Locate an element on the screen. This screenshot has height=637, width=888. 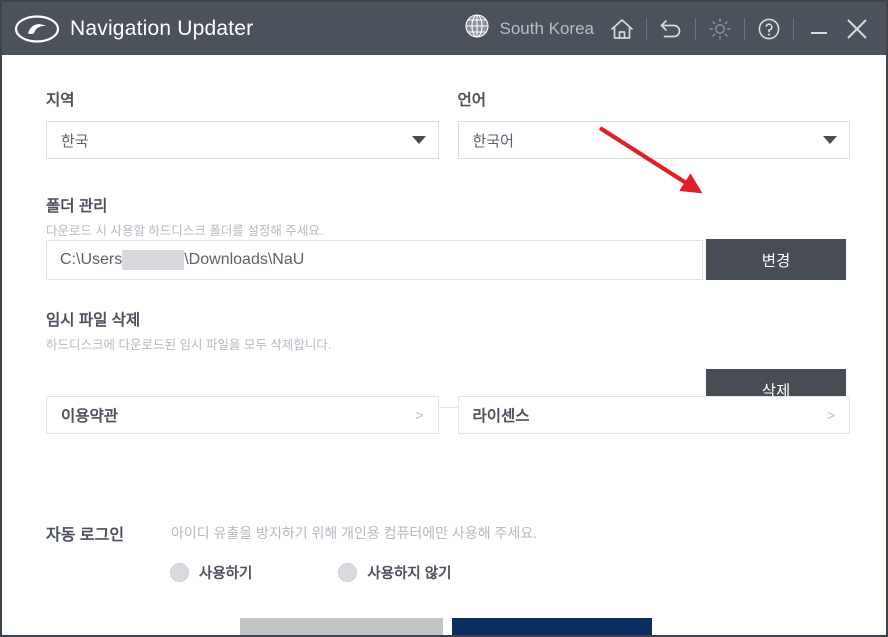
region-select-group: 지역 한국 is located at coordinates (242, 123).